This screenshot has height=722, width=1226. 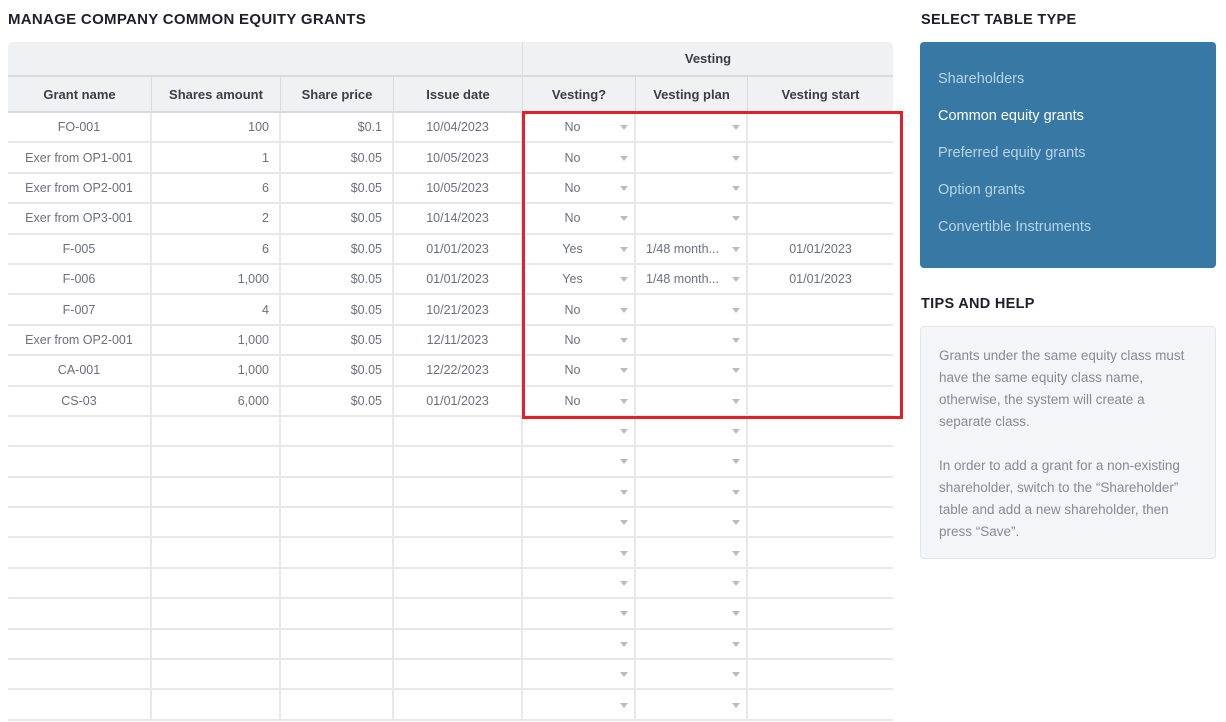 I want to click on column-header-vesting: Vesting?, so click(x=579, y=94).